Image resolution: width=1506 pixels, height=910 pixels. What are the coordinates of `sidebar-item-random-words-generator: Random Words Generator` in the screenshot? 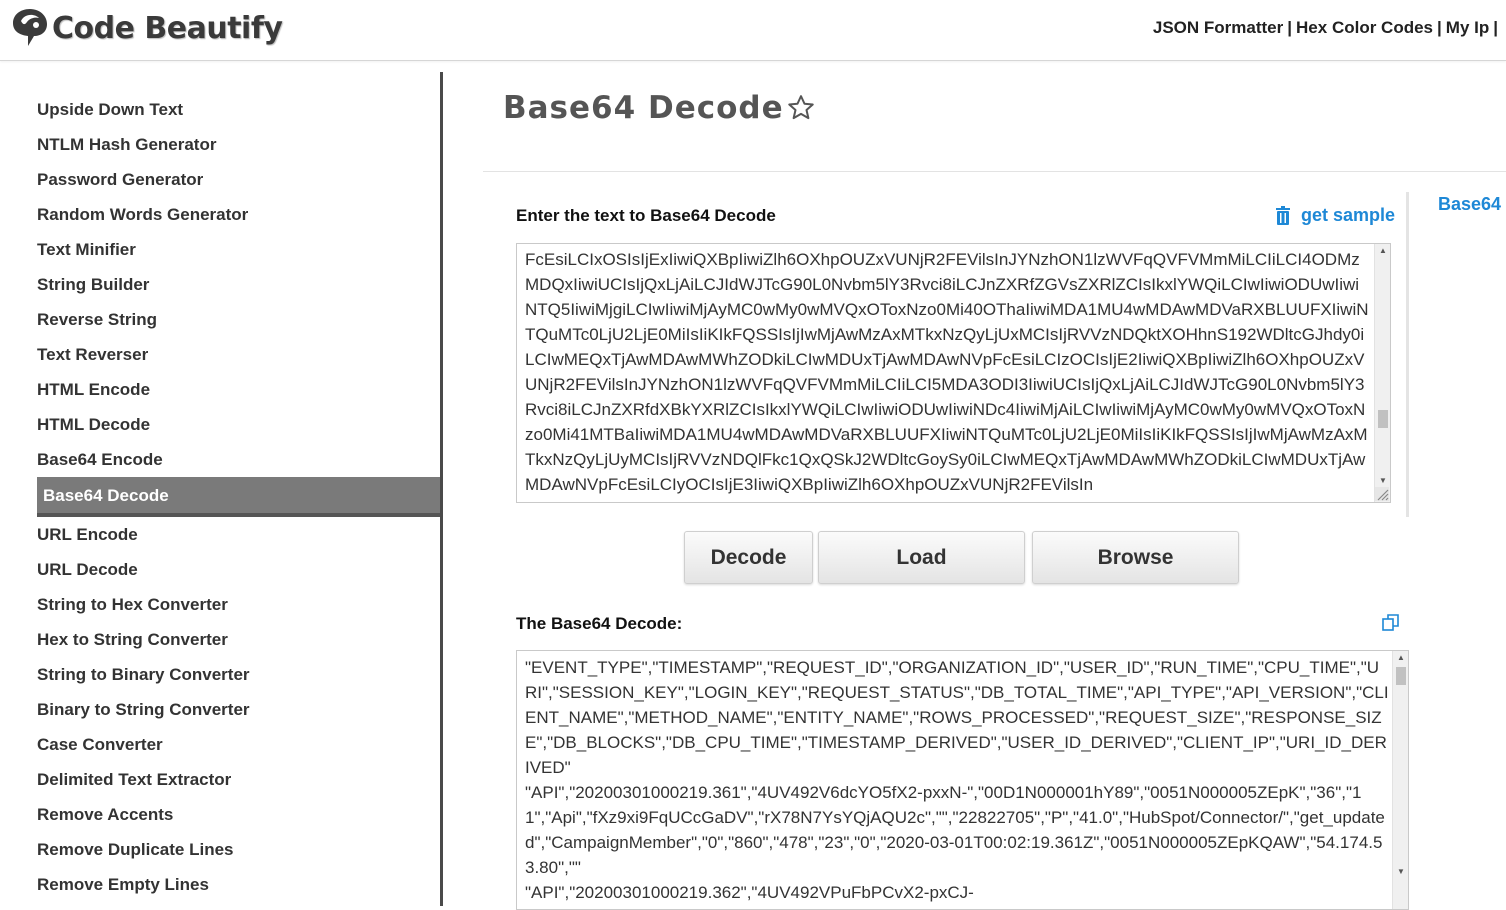 It's located at (239, 214).